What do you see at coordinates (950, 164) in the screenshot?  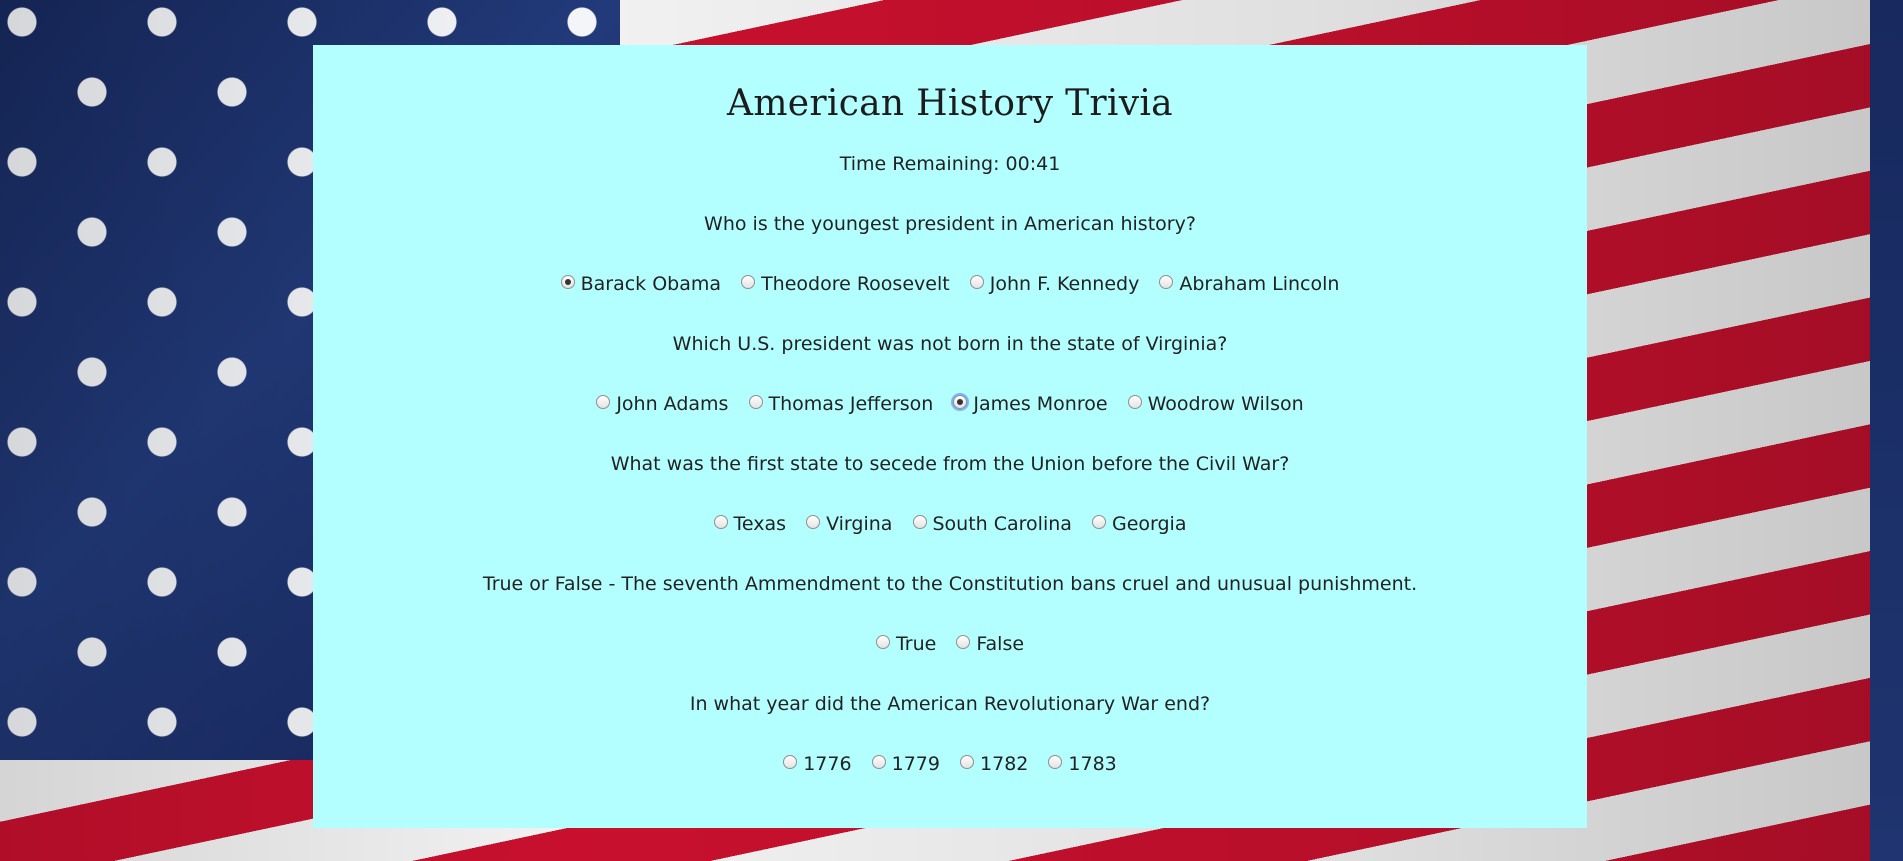 I see `time-remaining: Time Remaining: 00:41` at bounding box center [950, 164].